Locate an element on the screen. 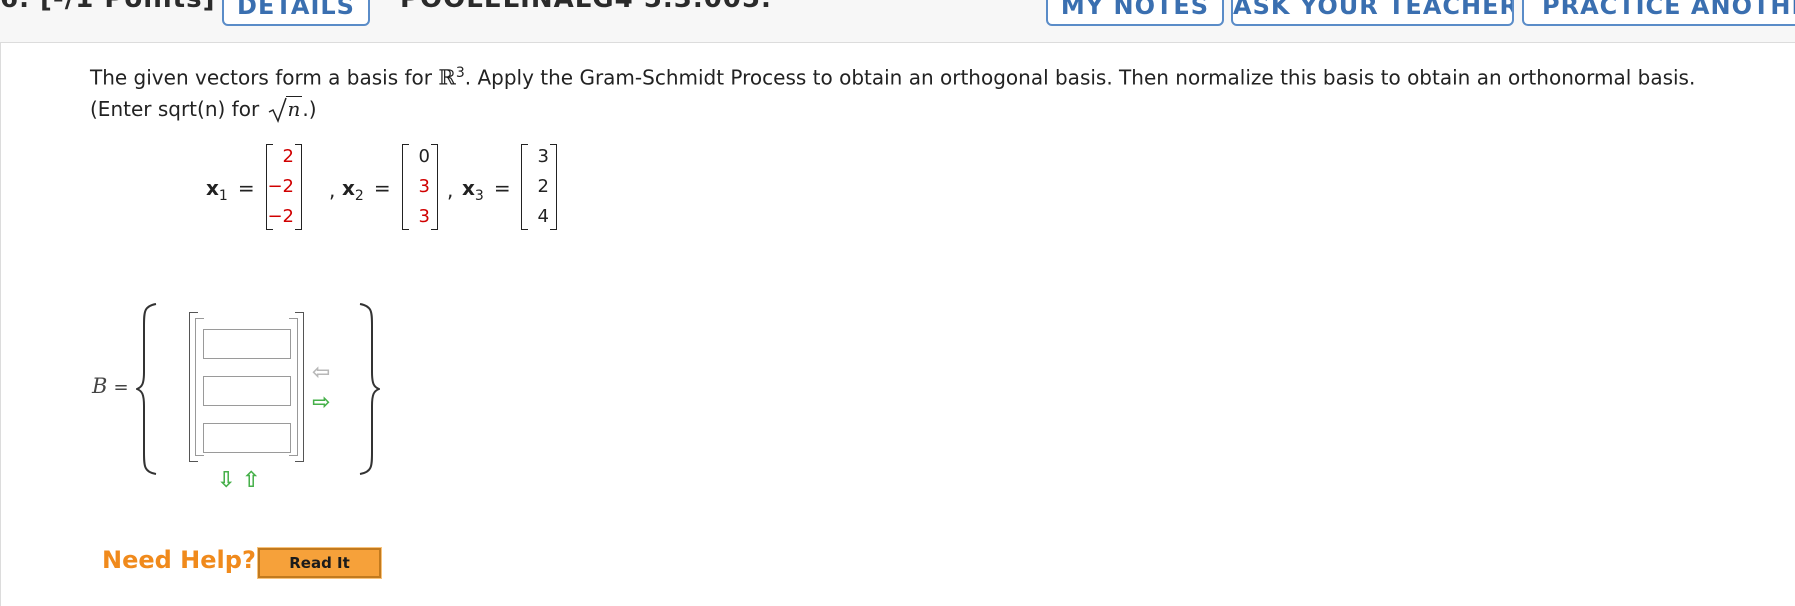 The image size is (1795, 606). remove-column-arrow-icon: ⇦ is located at coordinates (321, 373).